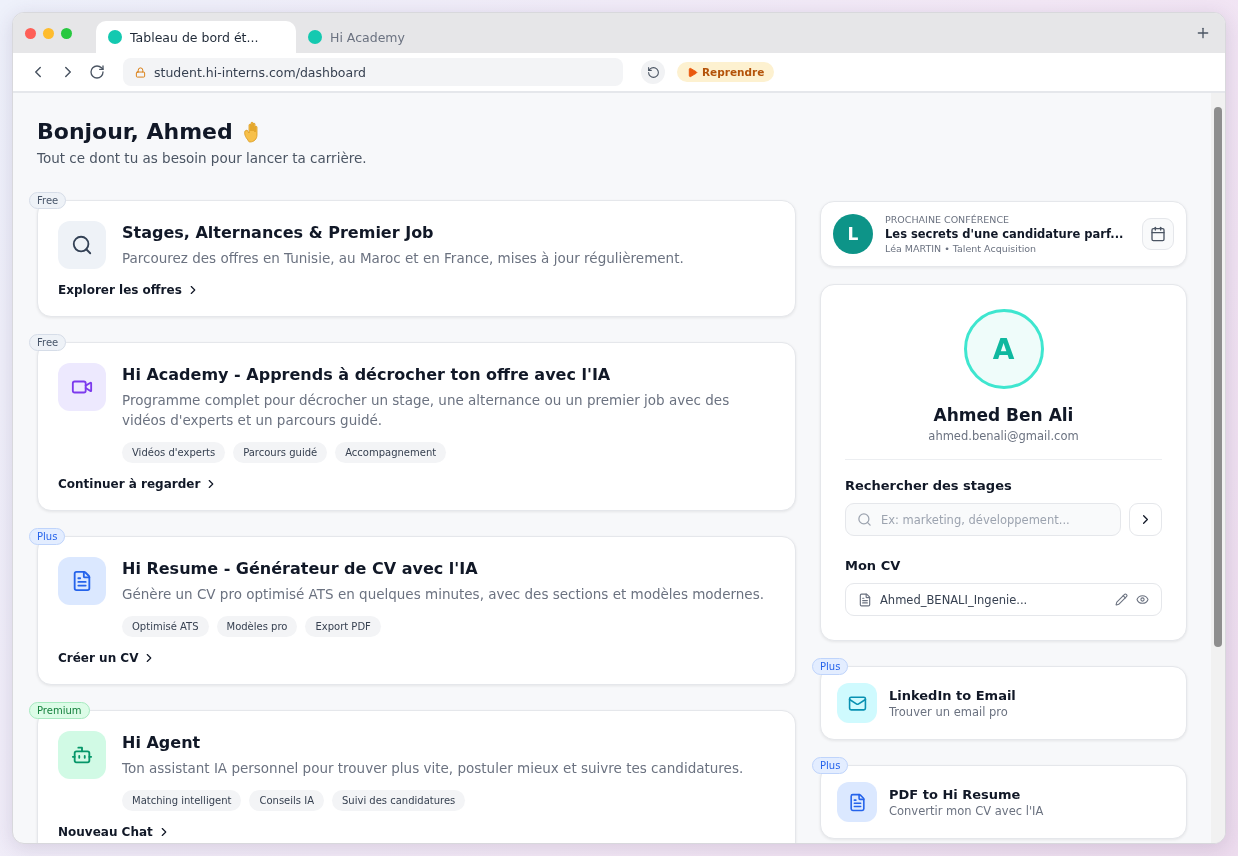  What do you see at coordinates (853, 234) in the screenshot?
I see `speaker-avatar: L` at bounding box center [853, 234].